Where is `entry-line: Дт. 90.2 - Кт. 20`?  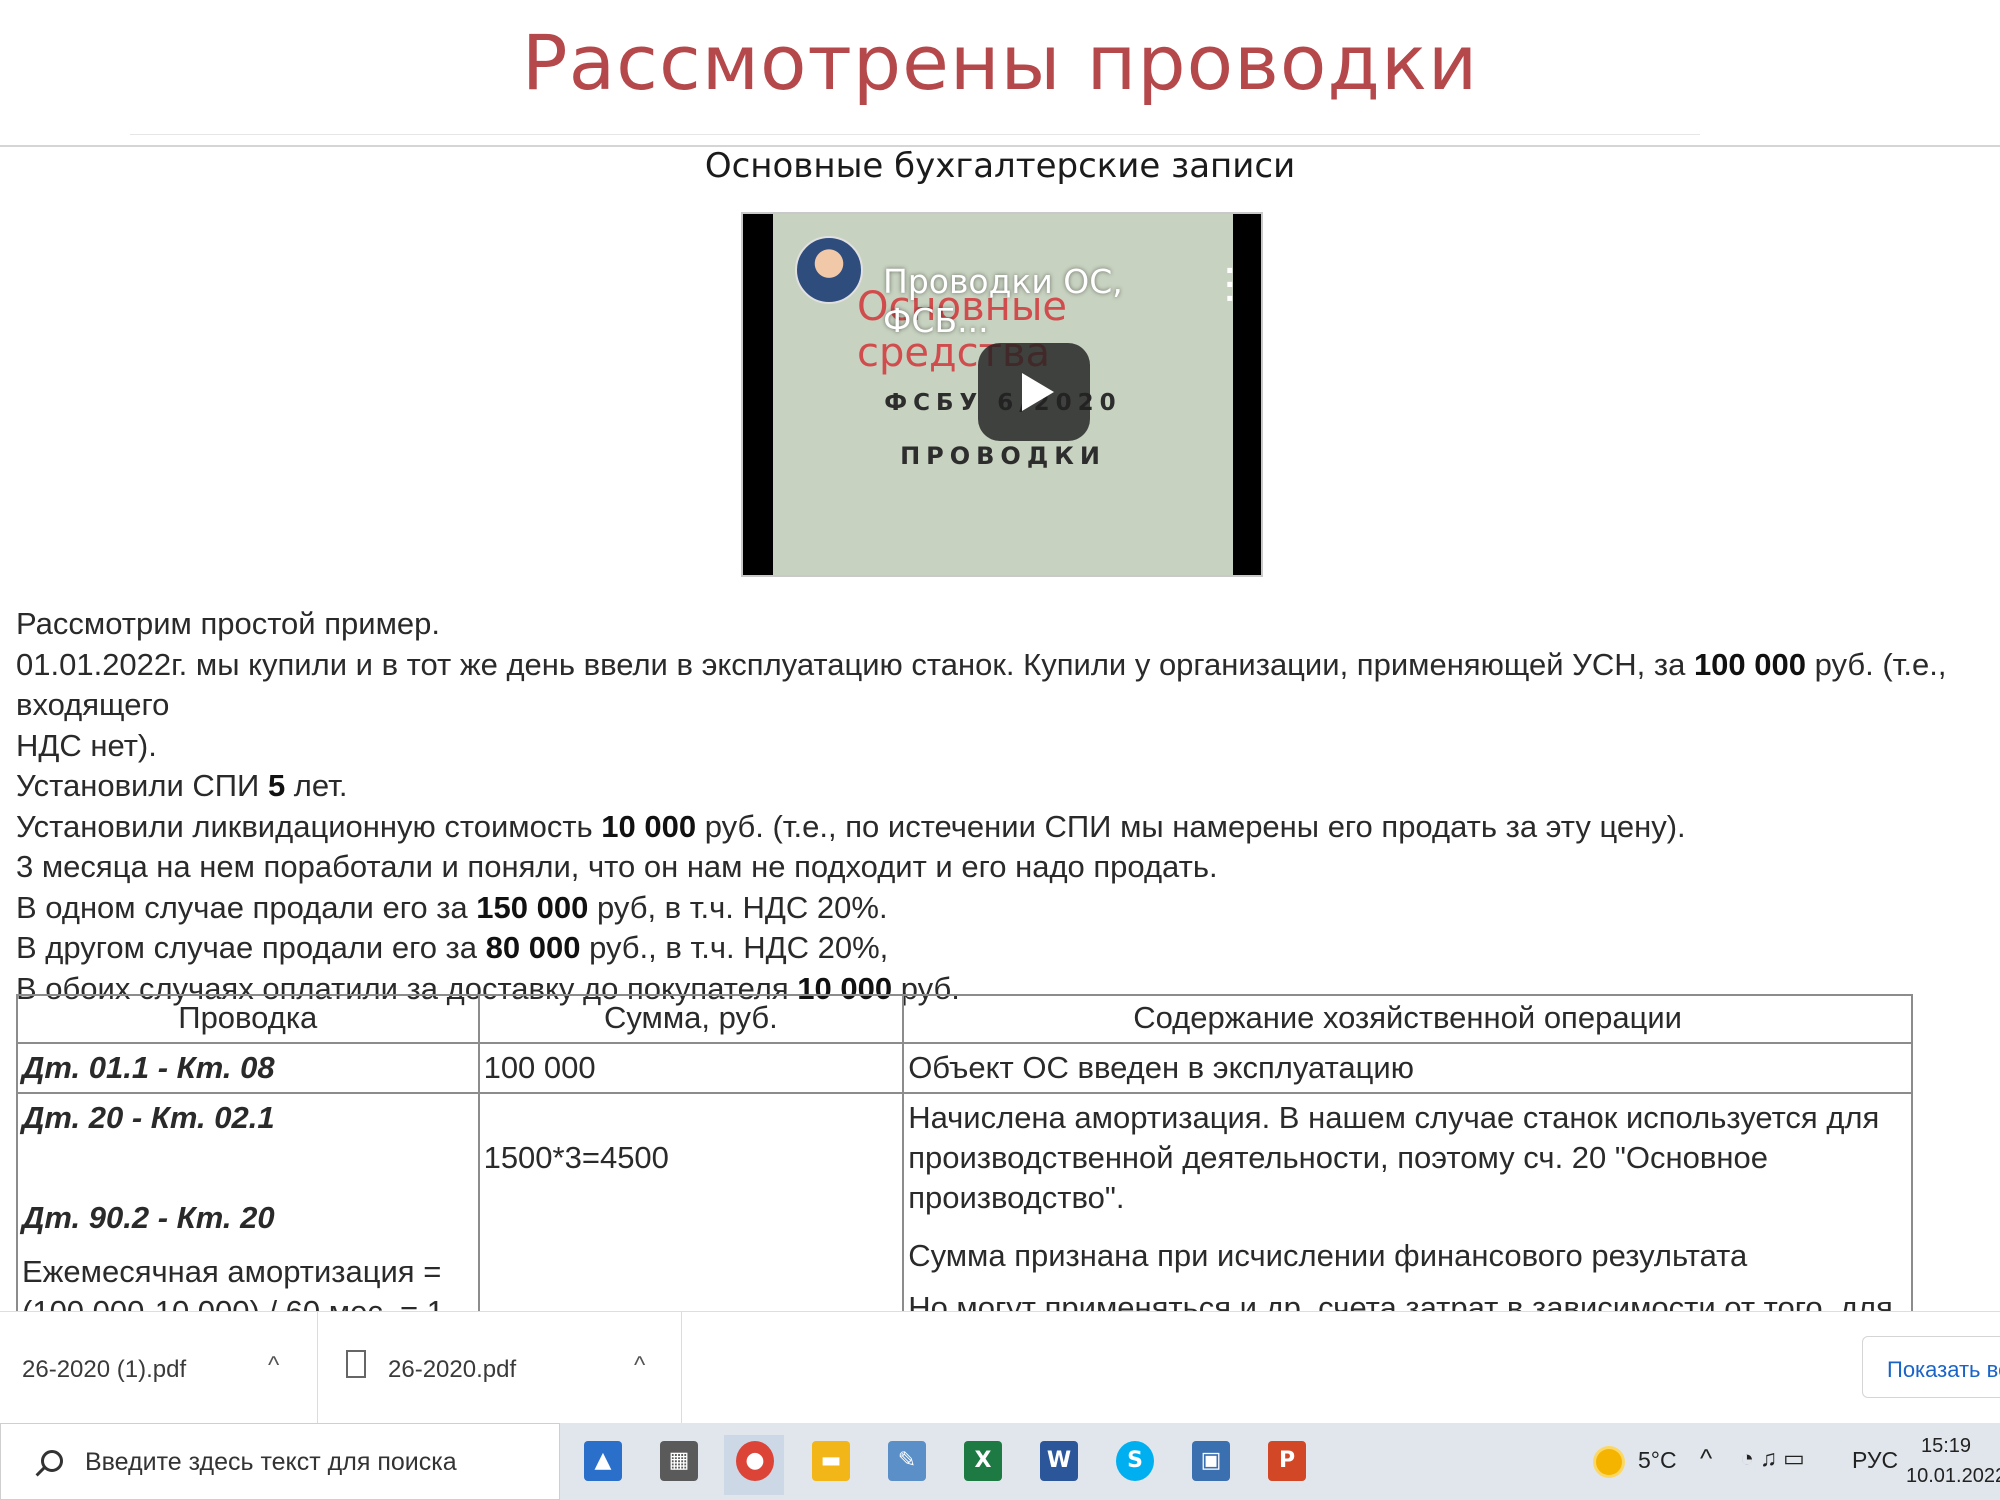 entry-line: Дт. 90.2 - Кт. 20 is located at coordinates (148, 1217).